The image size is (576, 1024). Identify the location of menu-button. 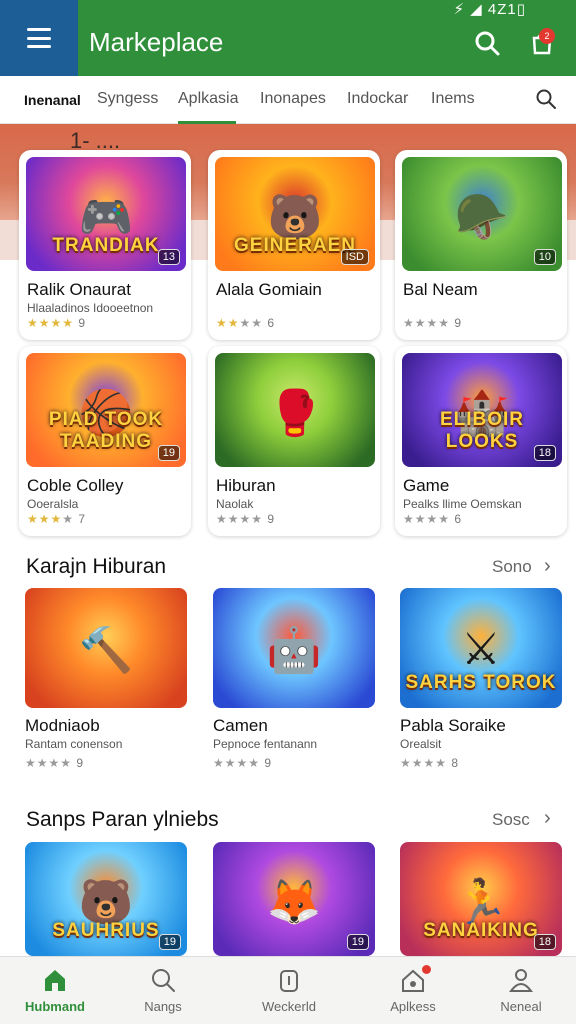
(39, 38).